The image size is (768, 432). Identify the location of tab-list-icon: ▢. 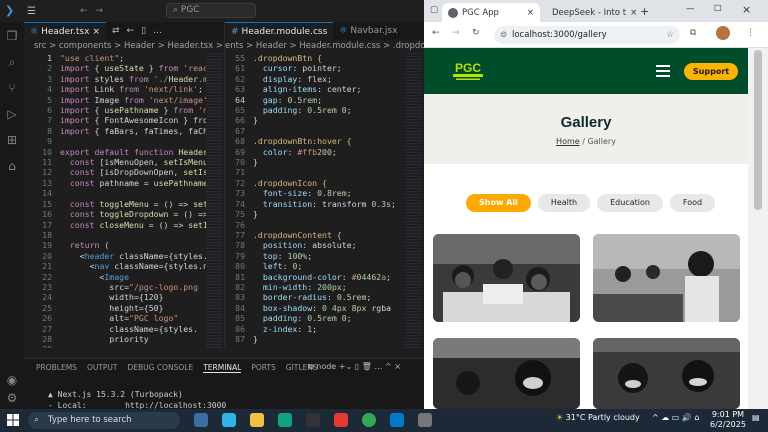
(434, 10).